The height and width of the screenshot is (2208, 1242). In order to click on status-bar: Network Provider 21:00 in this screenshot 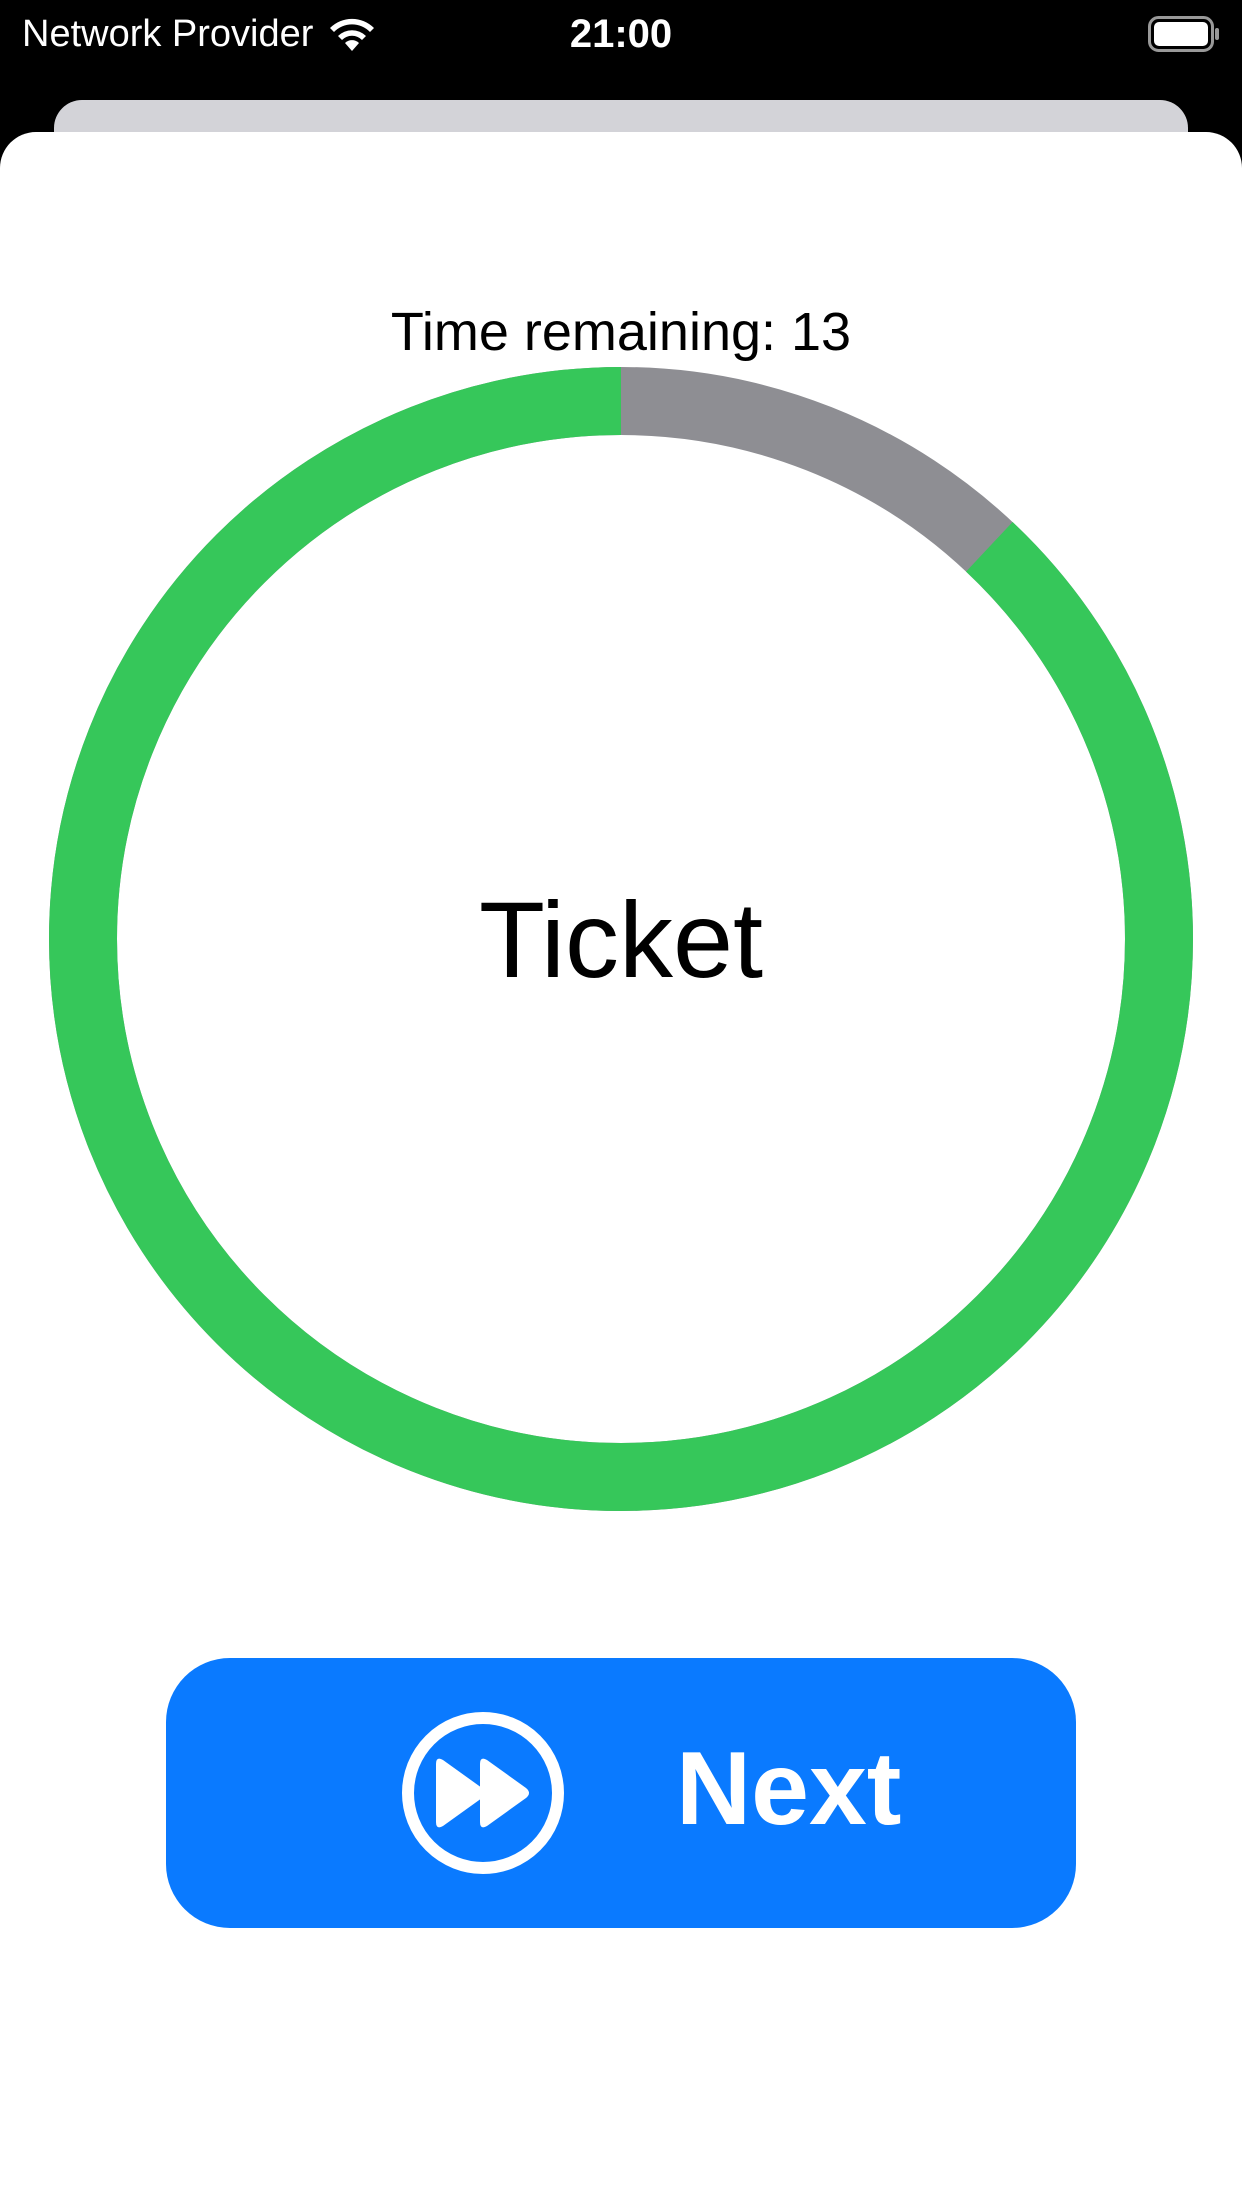, I will do `click(621, 35)`.